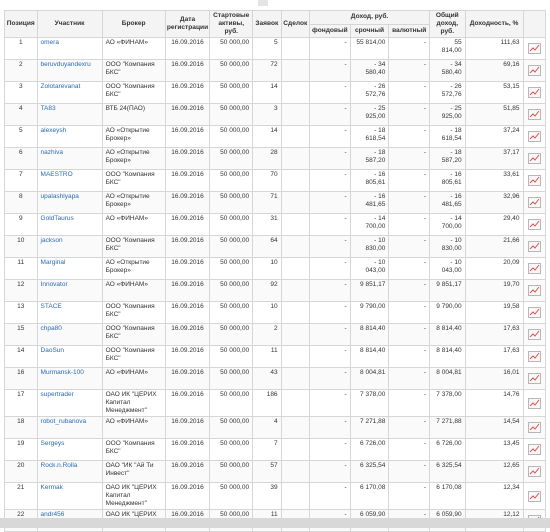 The height and width of the screenshot is (532, 550). Describe the element at coordinates (494, 334) in the screenshot. I see `yield-cell: 17,63` at that location.